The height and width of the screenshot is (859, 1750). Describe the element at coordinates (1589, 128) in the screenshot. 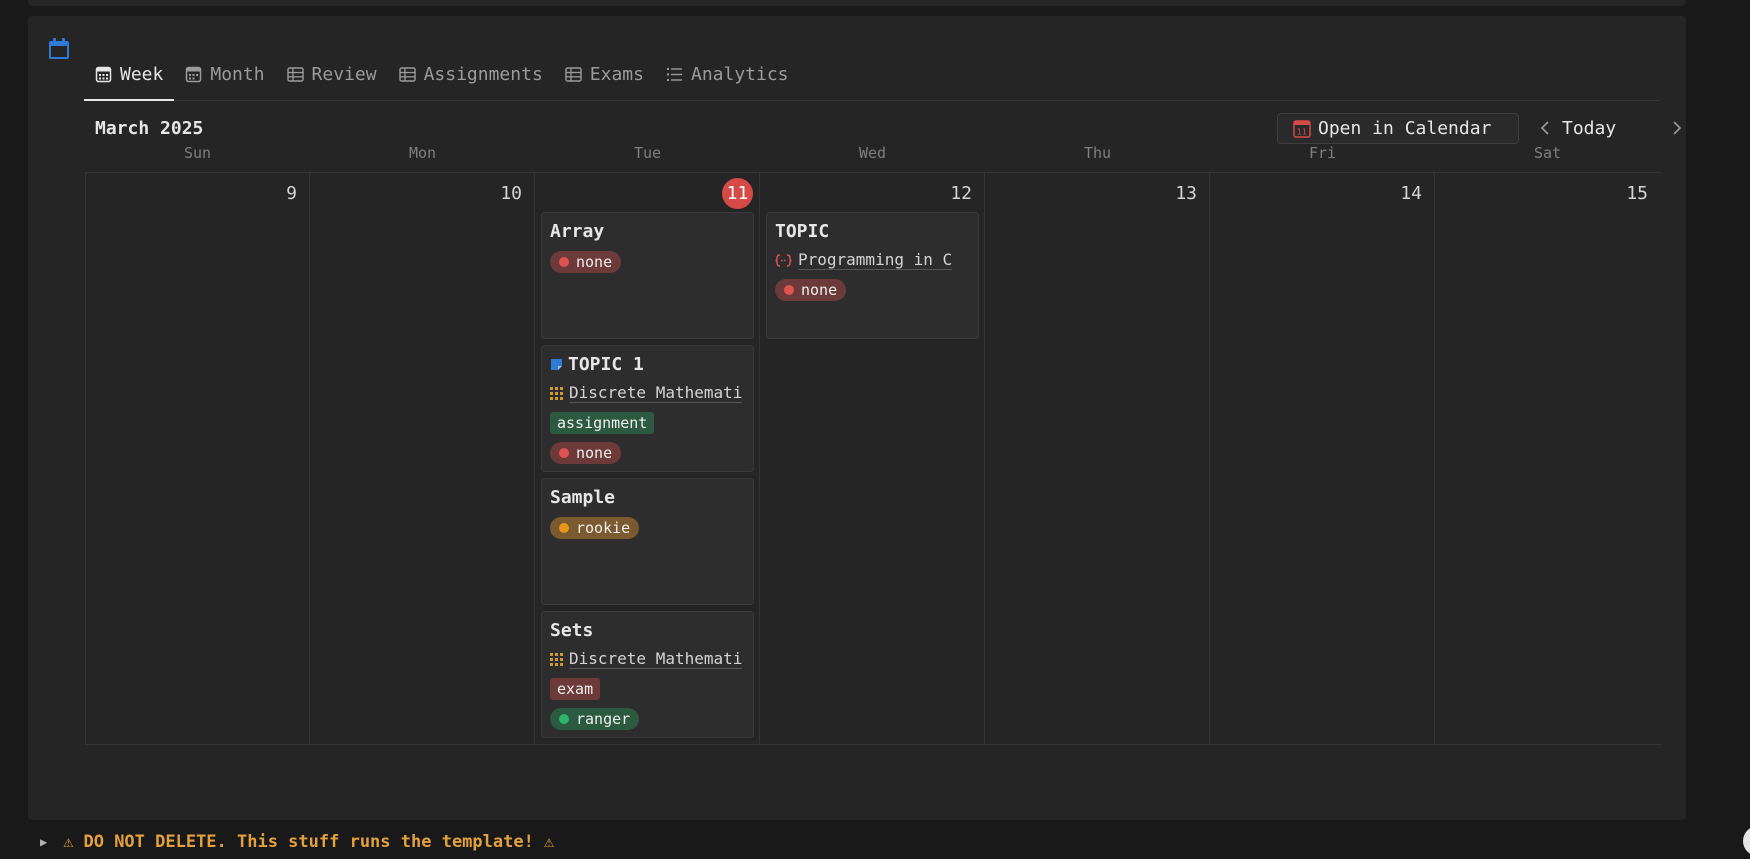

I see `today-button: Today` at that location.